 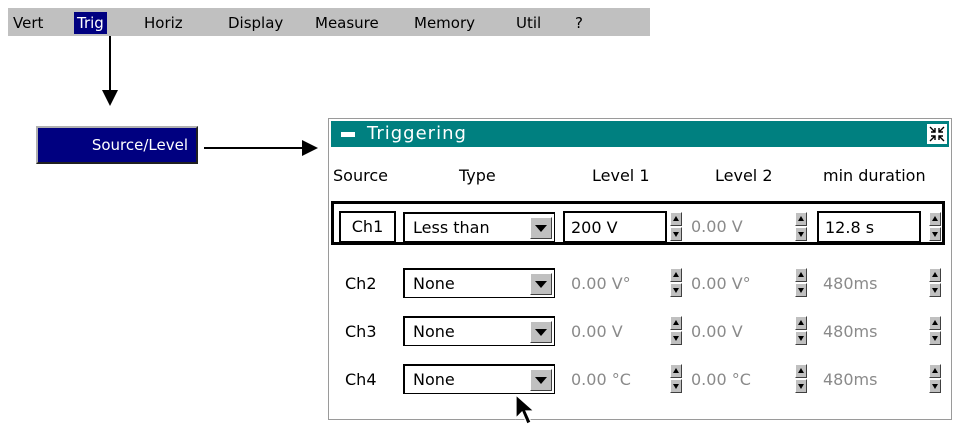 I want to click on min-duration-value-ch4: 480ms, so click(x=850, y=379).